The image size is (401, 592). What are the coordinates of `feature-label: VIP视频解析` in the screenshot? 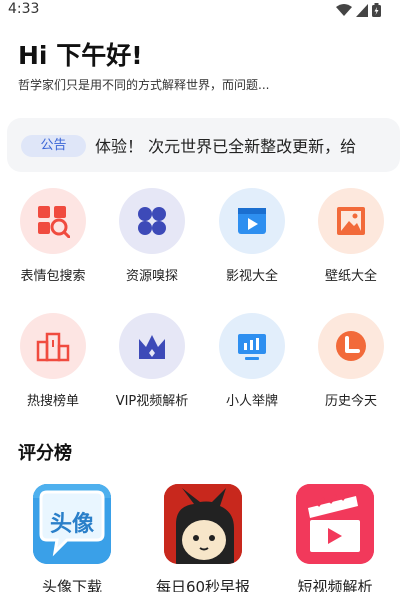 It's located at (152, 401).